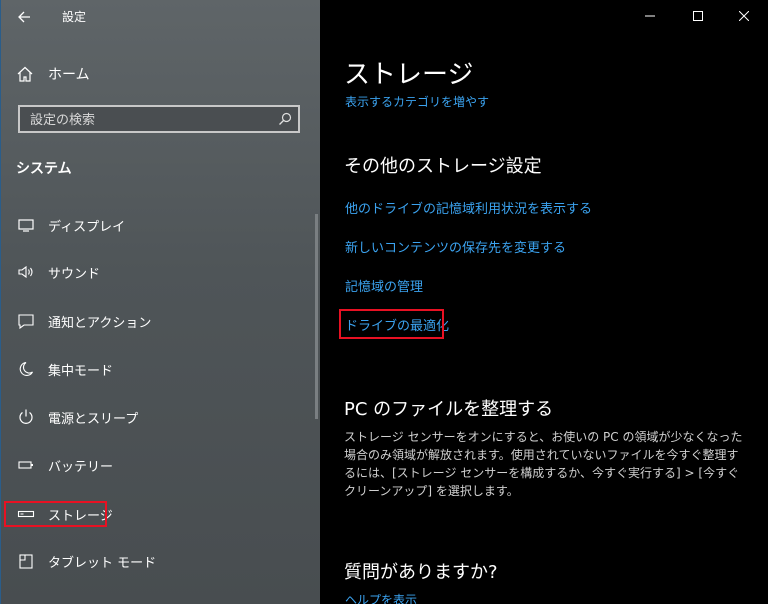  What do you see at coordinates (74, 274) in the screenshot?
I see `sidebar-item-label: サウンド` at bounding box center [74, 274].